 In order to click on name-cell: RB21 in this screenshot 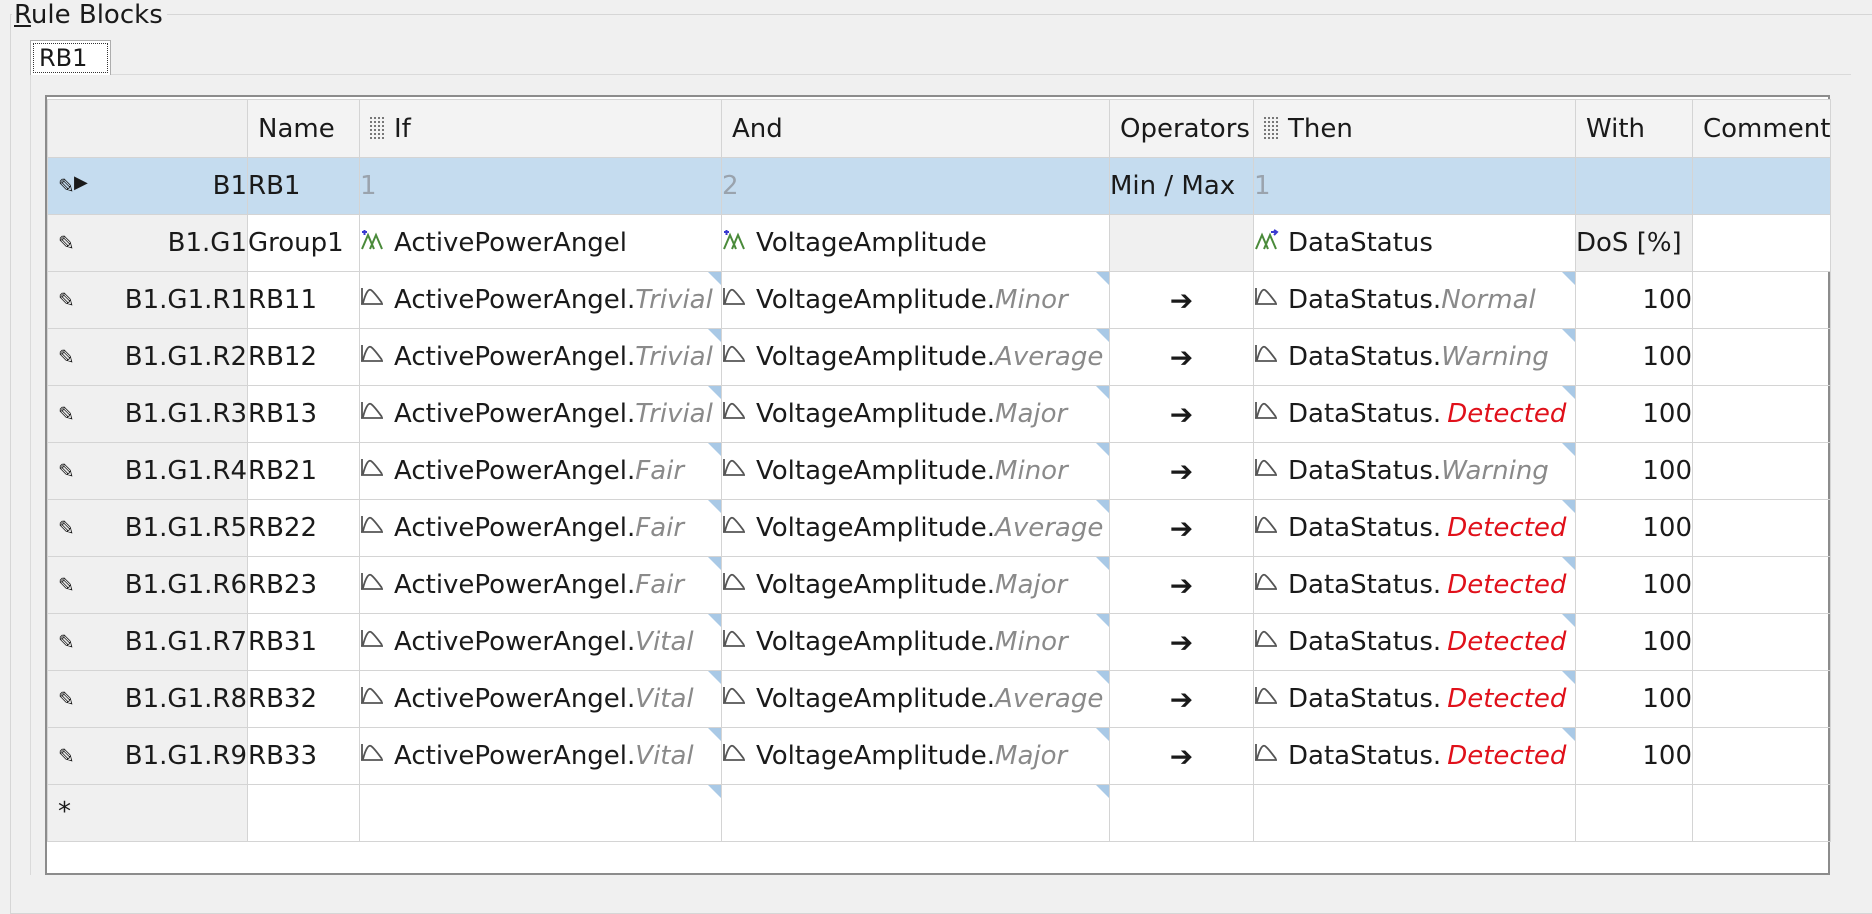, I will do `click(303, 471)`.